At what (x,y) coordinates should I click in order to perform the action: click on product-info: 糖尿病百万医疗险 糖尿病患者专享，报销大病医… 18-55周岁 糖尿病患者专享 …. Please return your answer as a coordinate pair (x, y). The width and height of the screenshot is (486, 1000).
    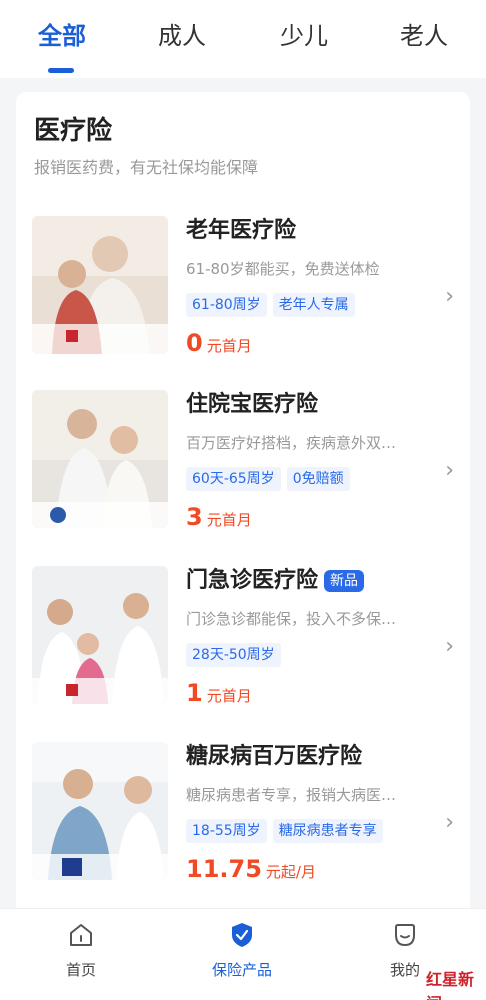
    Looking at the image, I should click on (306, 812).